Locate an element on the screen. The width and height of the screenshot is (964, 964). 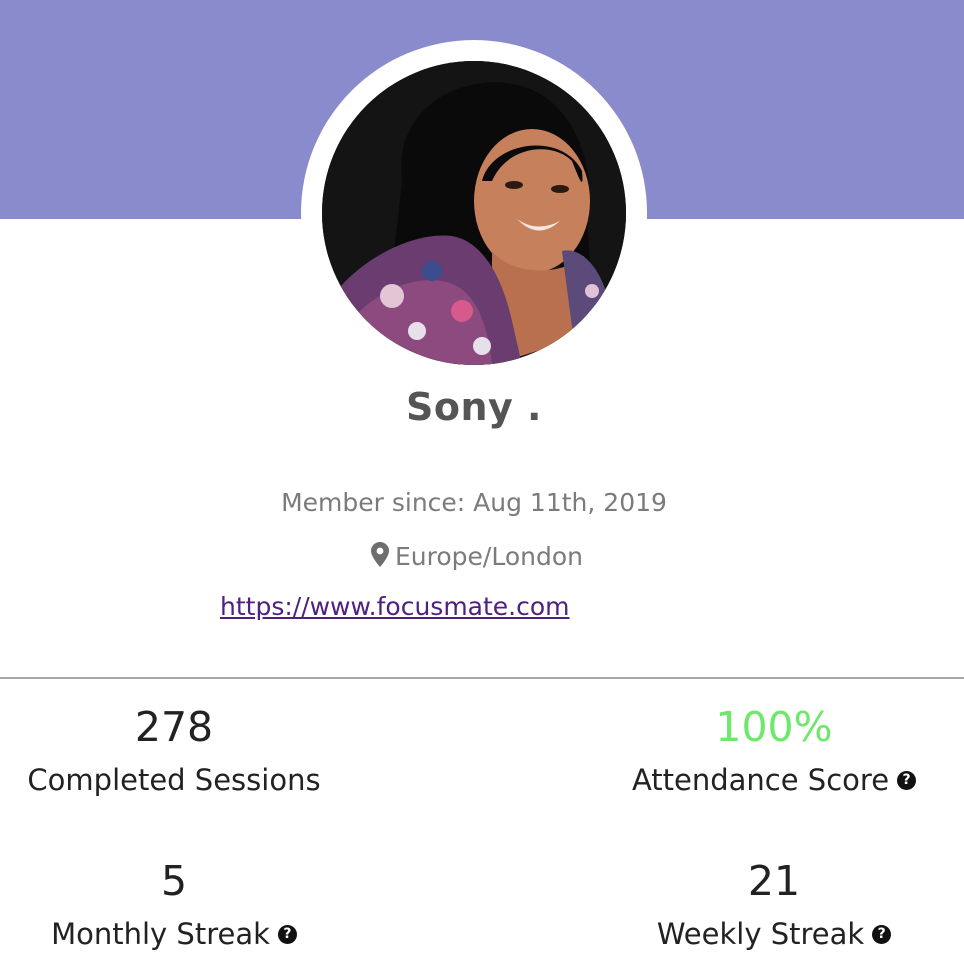
profile-name: Sony . is located at coordinates (474, 407).